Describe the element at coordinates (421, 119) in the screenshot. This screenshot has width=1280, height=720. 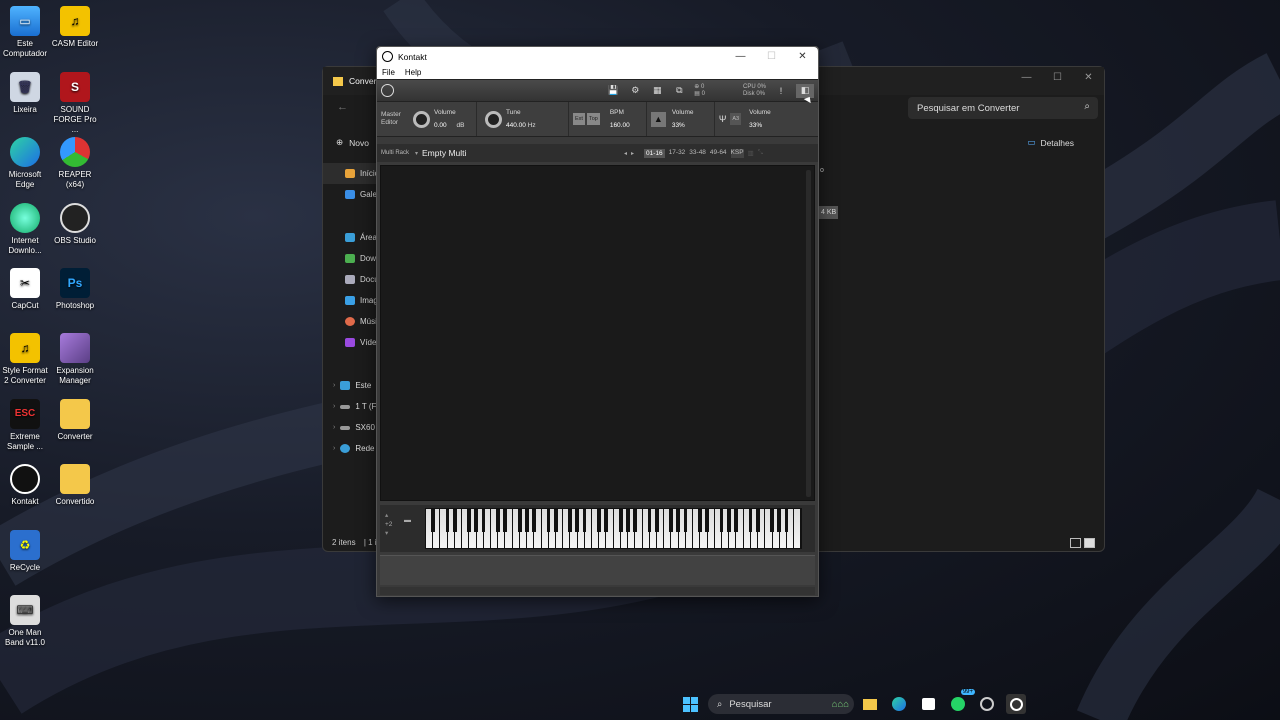
I see `master-volume-knob` at that location.